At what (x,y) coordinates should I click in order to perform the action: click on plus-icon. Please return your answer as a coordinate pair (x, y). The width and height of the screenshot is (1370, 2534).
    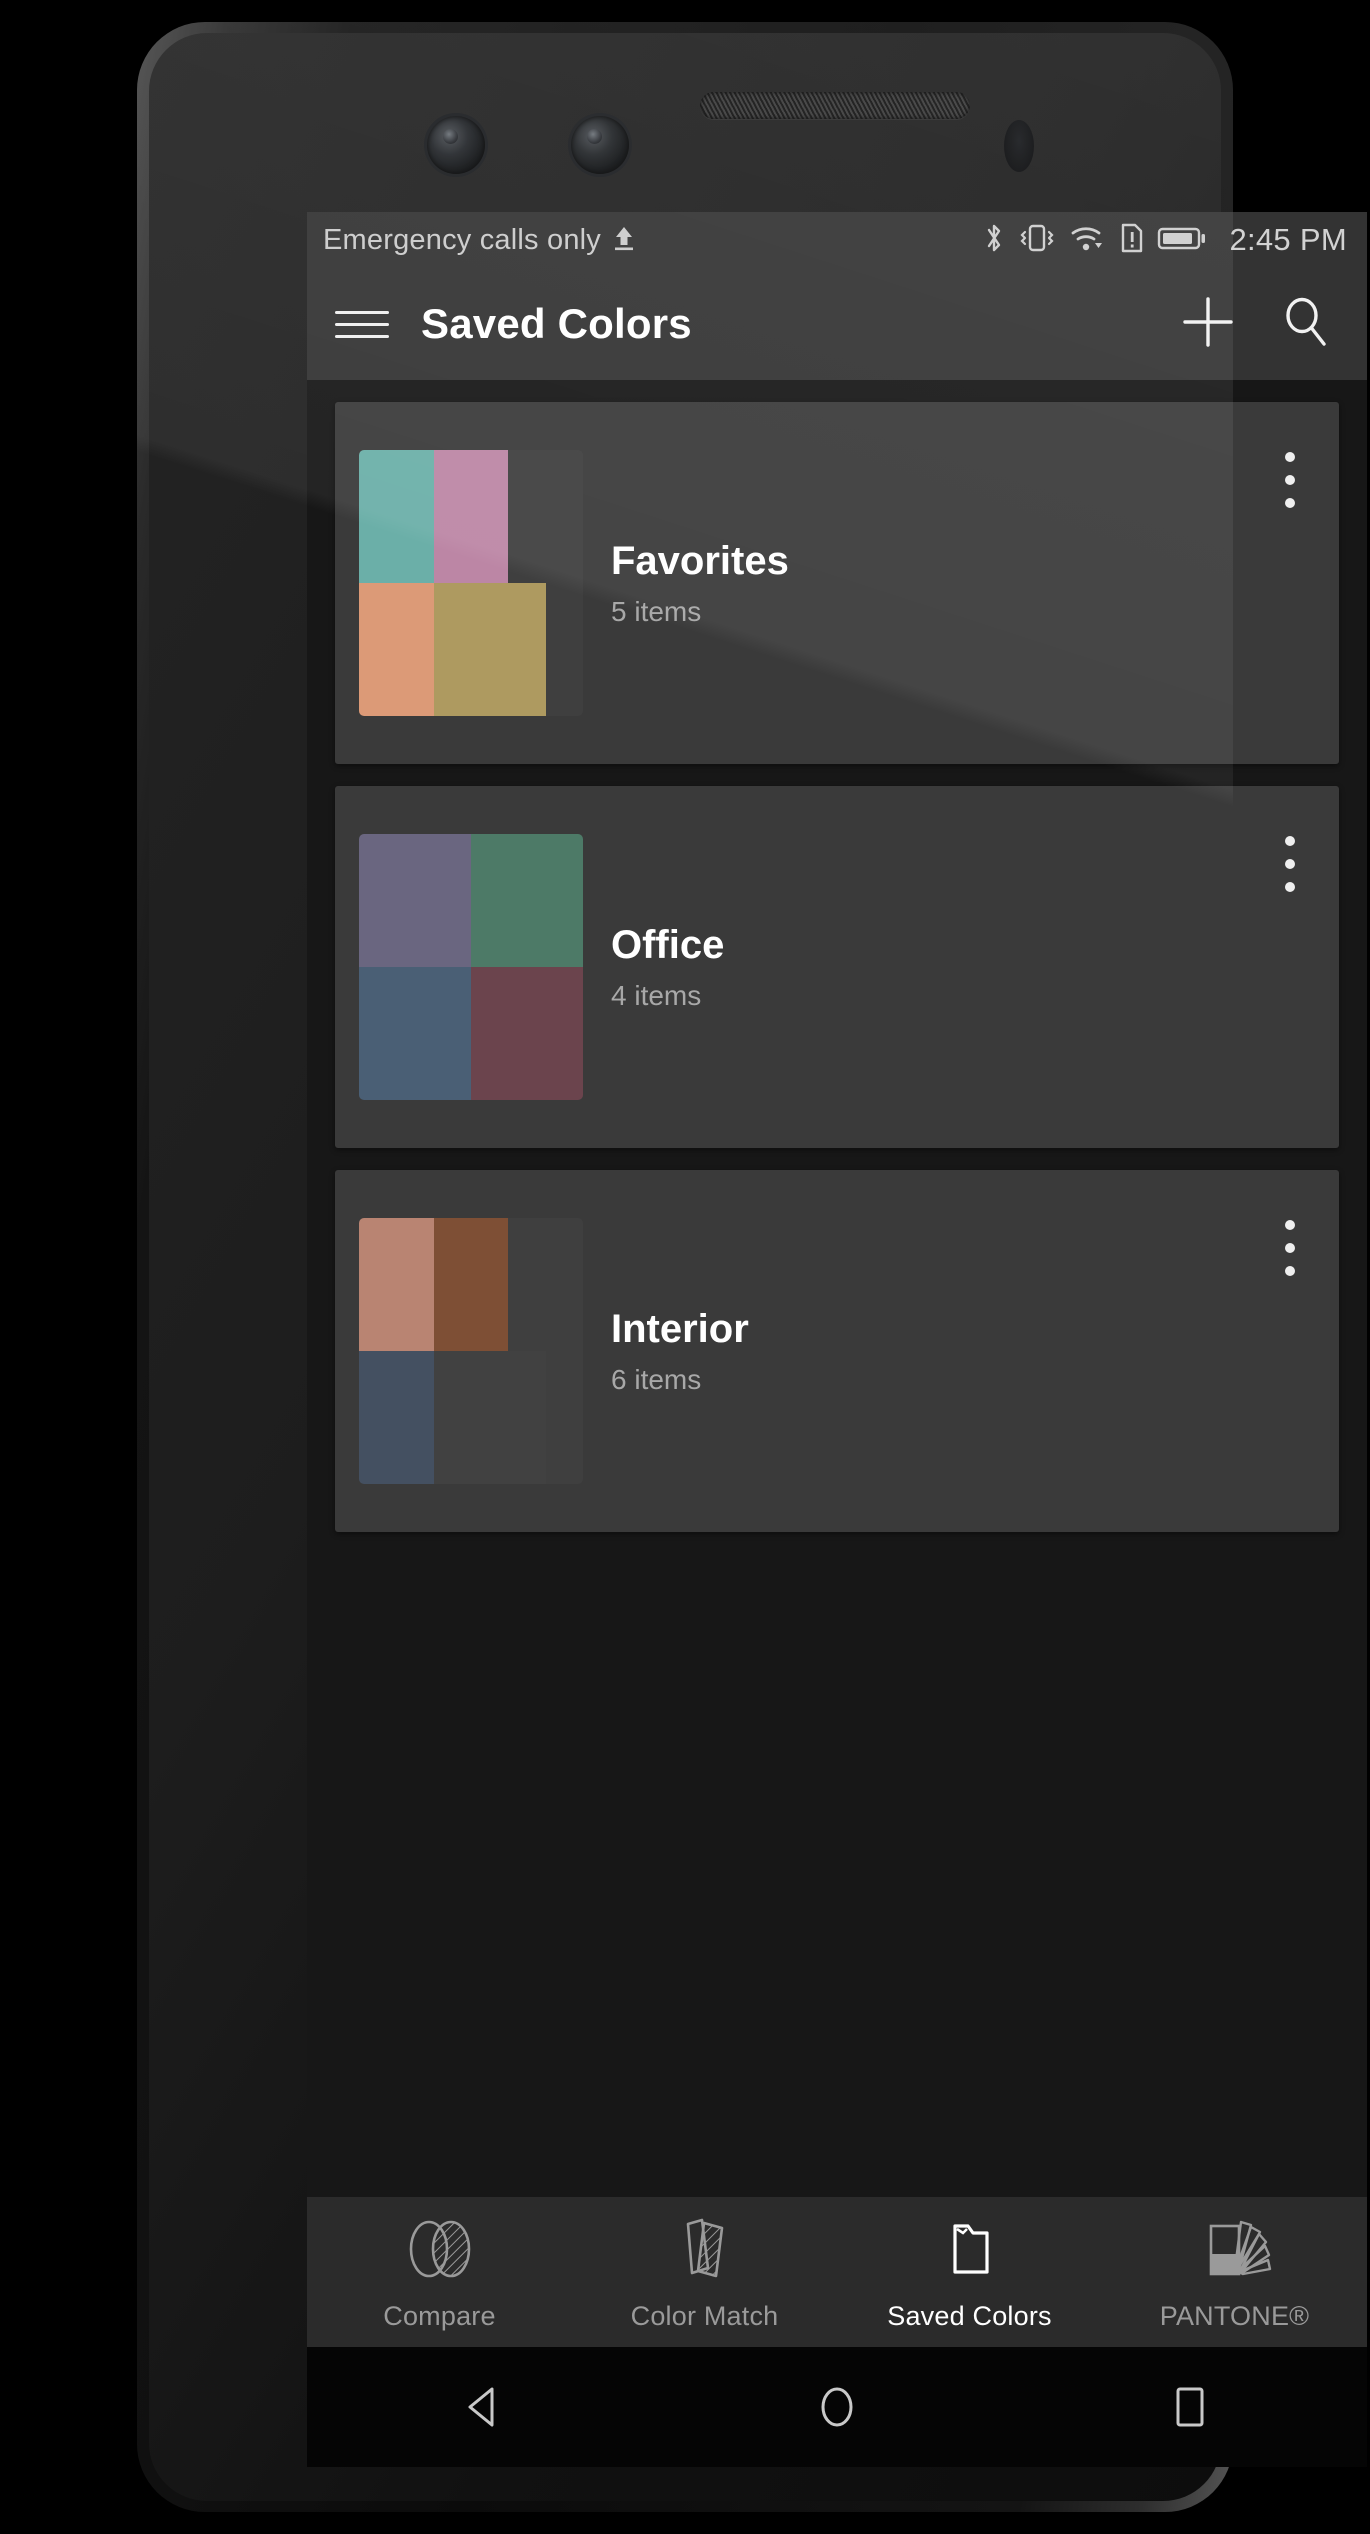
    Looking at the image, I should click on (1208, 324).